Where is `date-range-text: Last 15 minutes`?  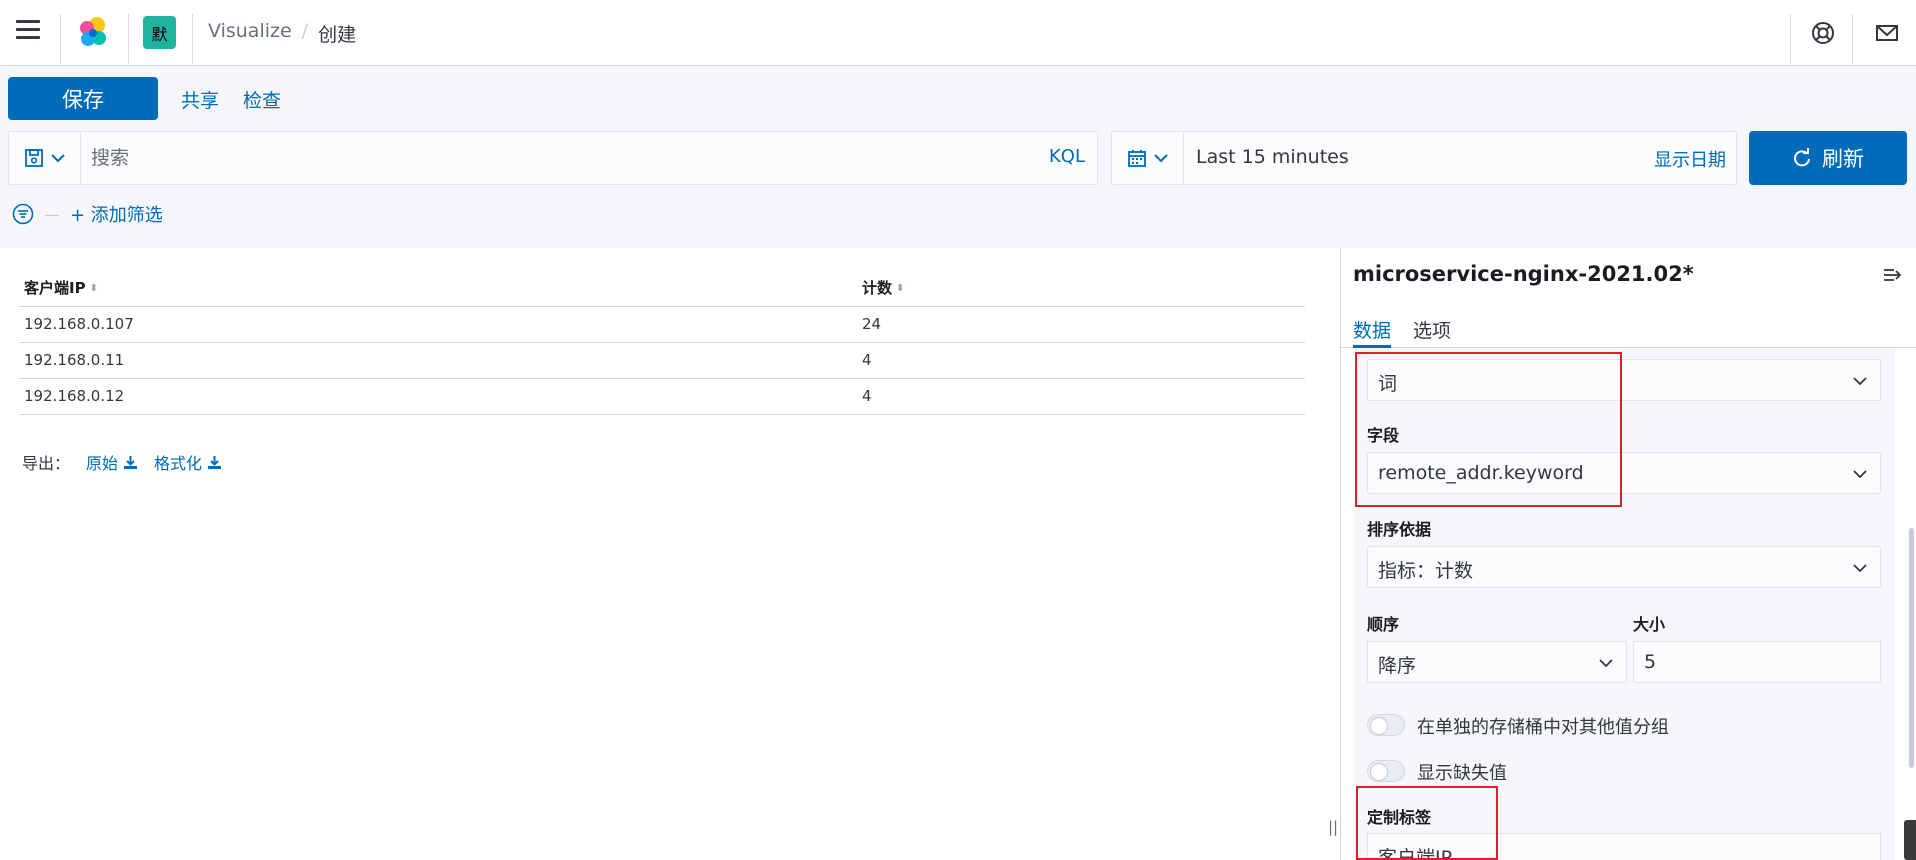 date-range-text: Last 15 minutes is located at coordinates (1272, 157).